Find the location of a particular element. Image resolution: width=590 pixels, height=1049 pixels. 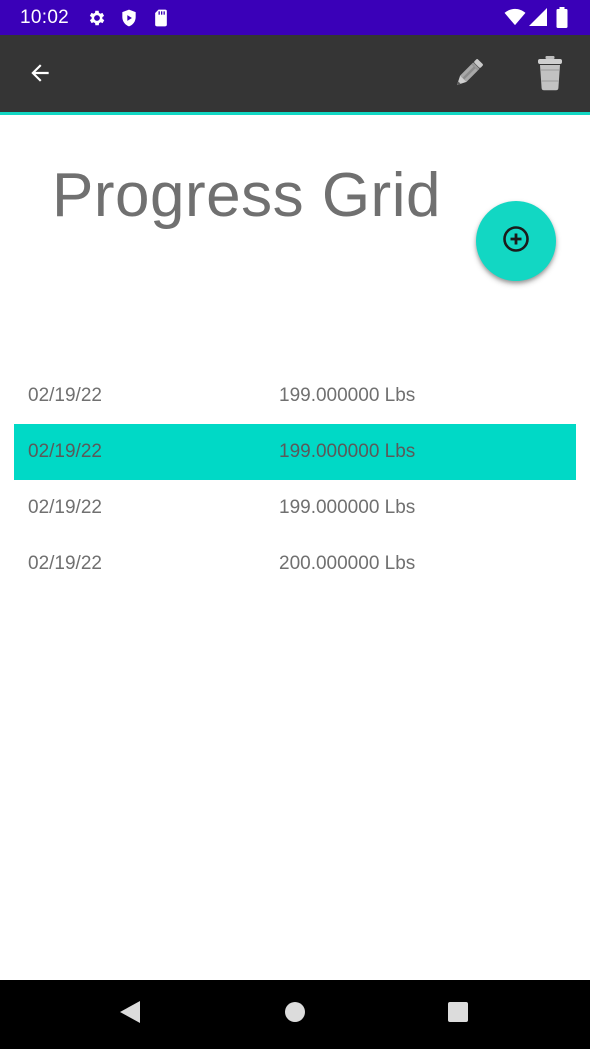

toolbar is located at coordinates (295, 73).